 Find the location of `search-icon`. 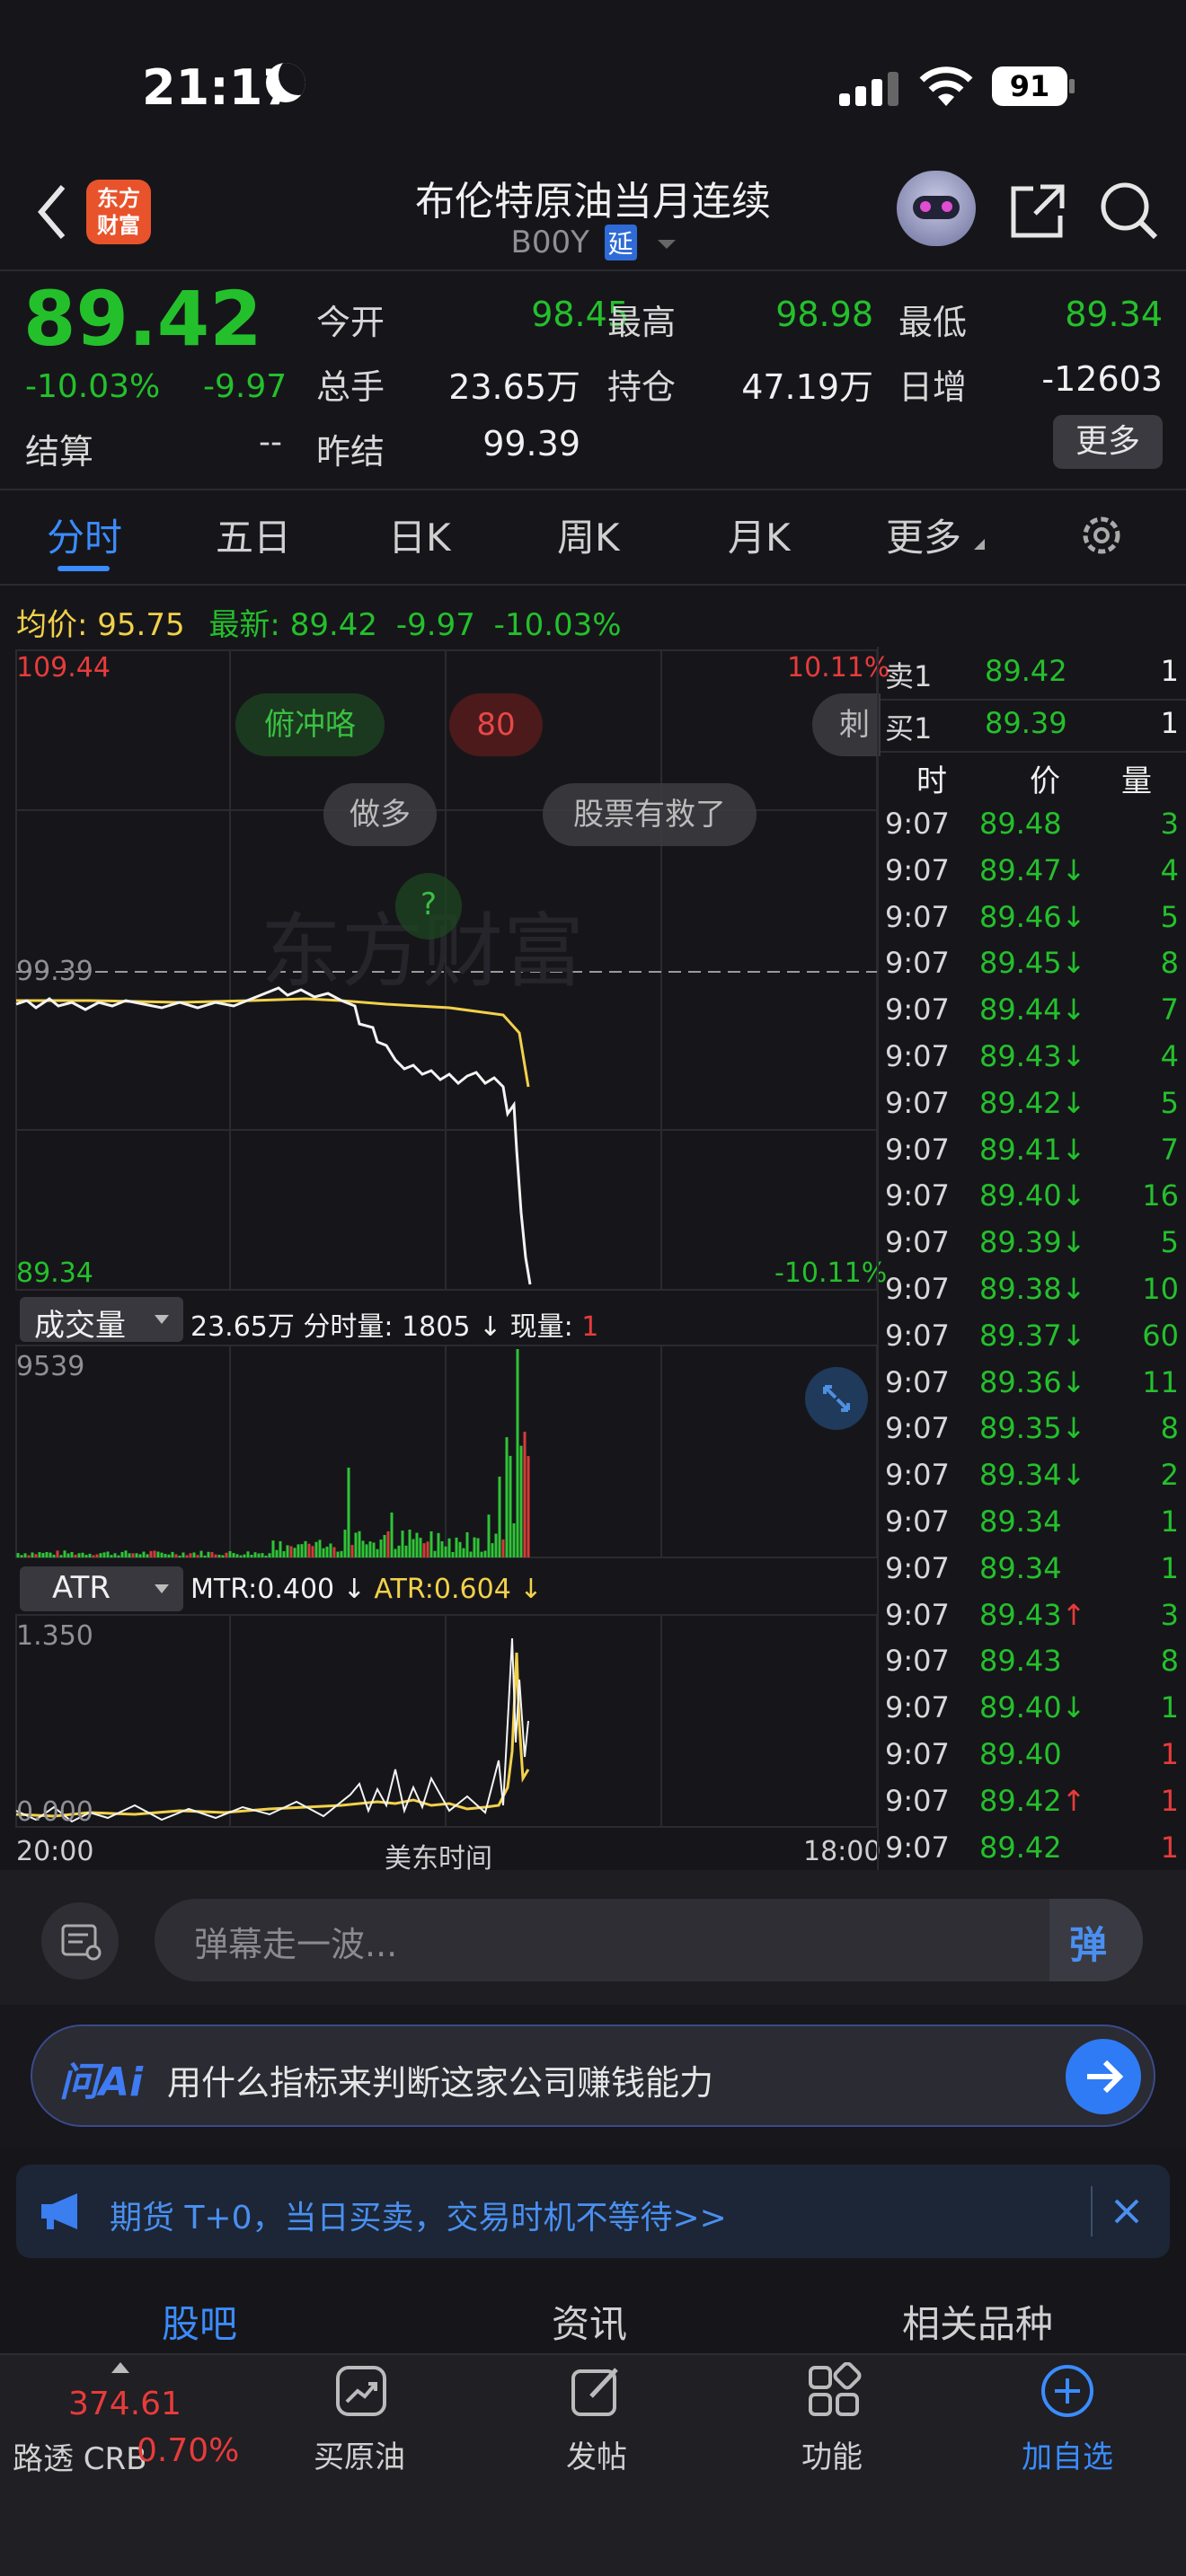

search-icon is located at coordinates (1129, 211).